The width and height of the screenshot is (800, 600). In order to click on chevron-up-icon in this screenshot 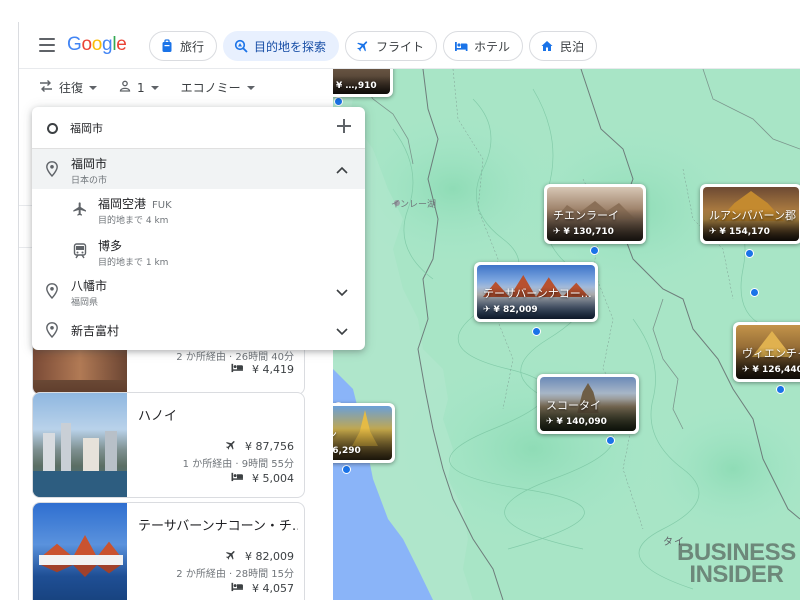, I will do `click(342, 169)`.